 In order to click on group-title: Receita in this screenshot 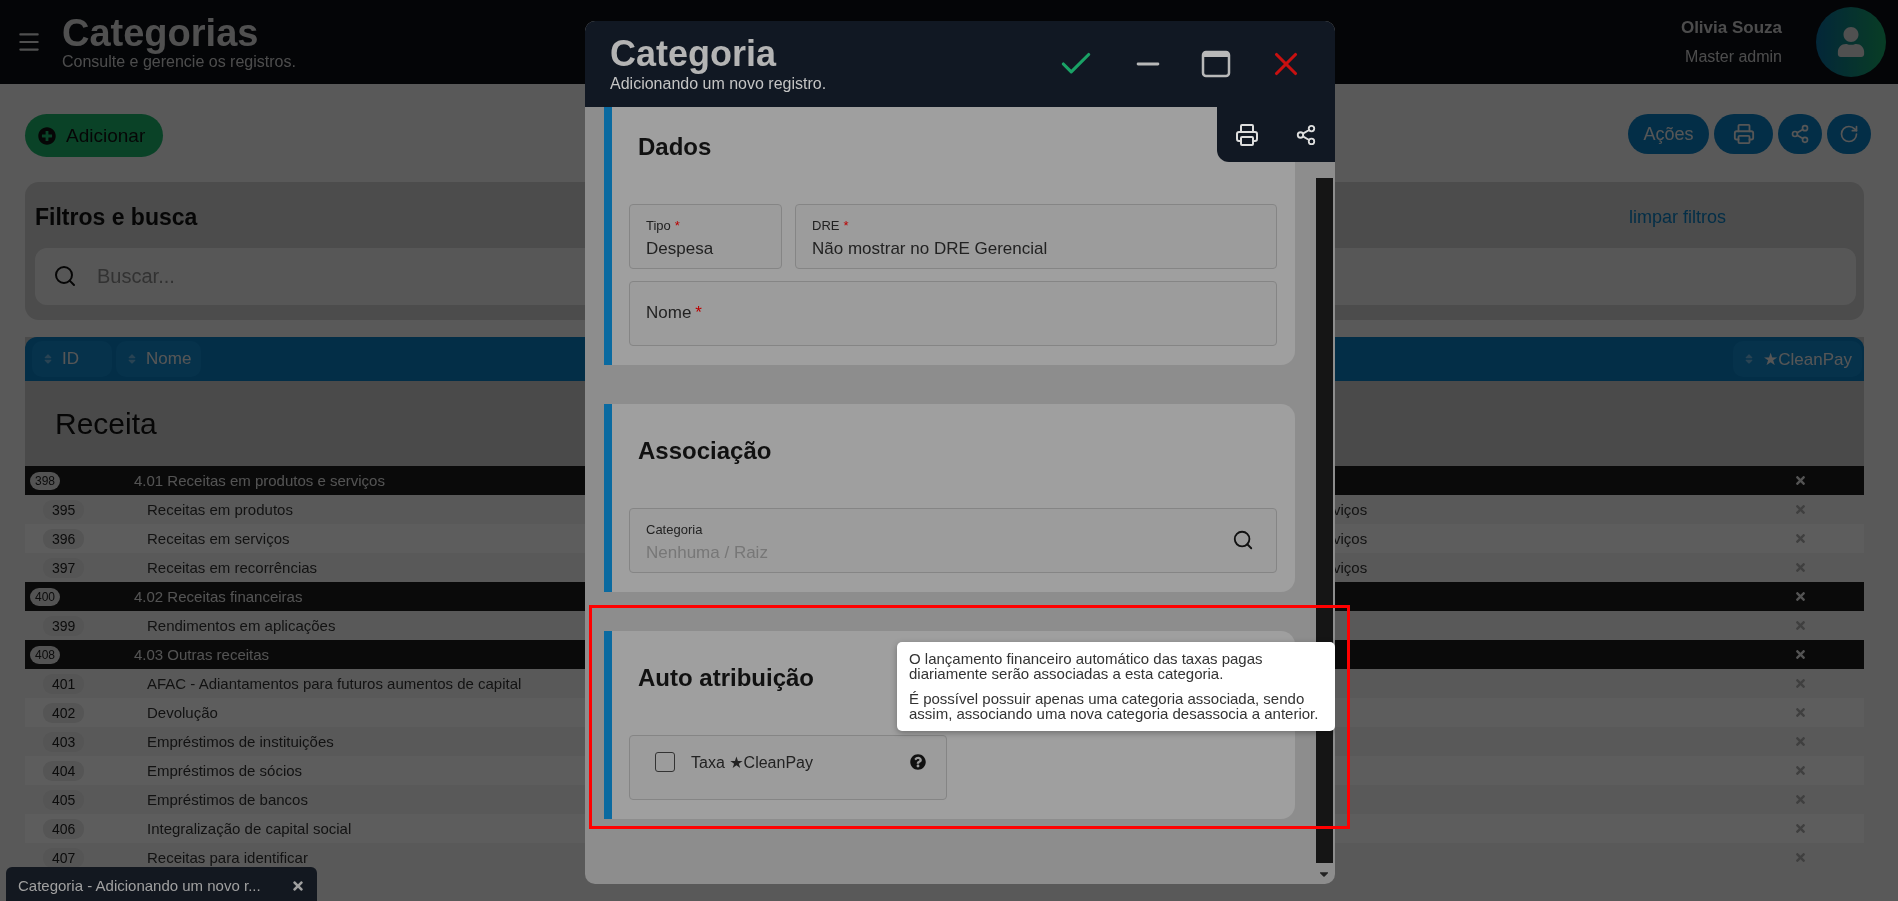, I will do `click(106, 423)`.